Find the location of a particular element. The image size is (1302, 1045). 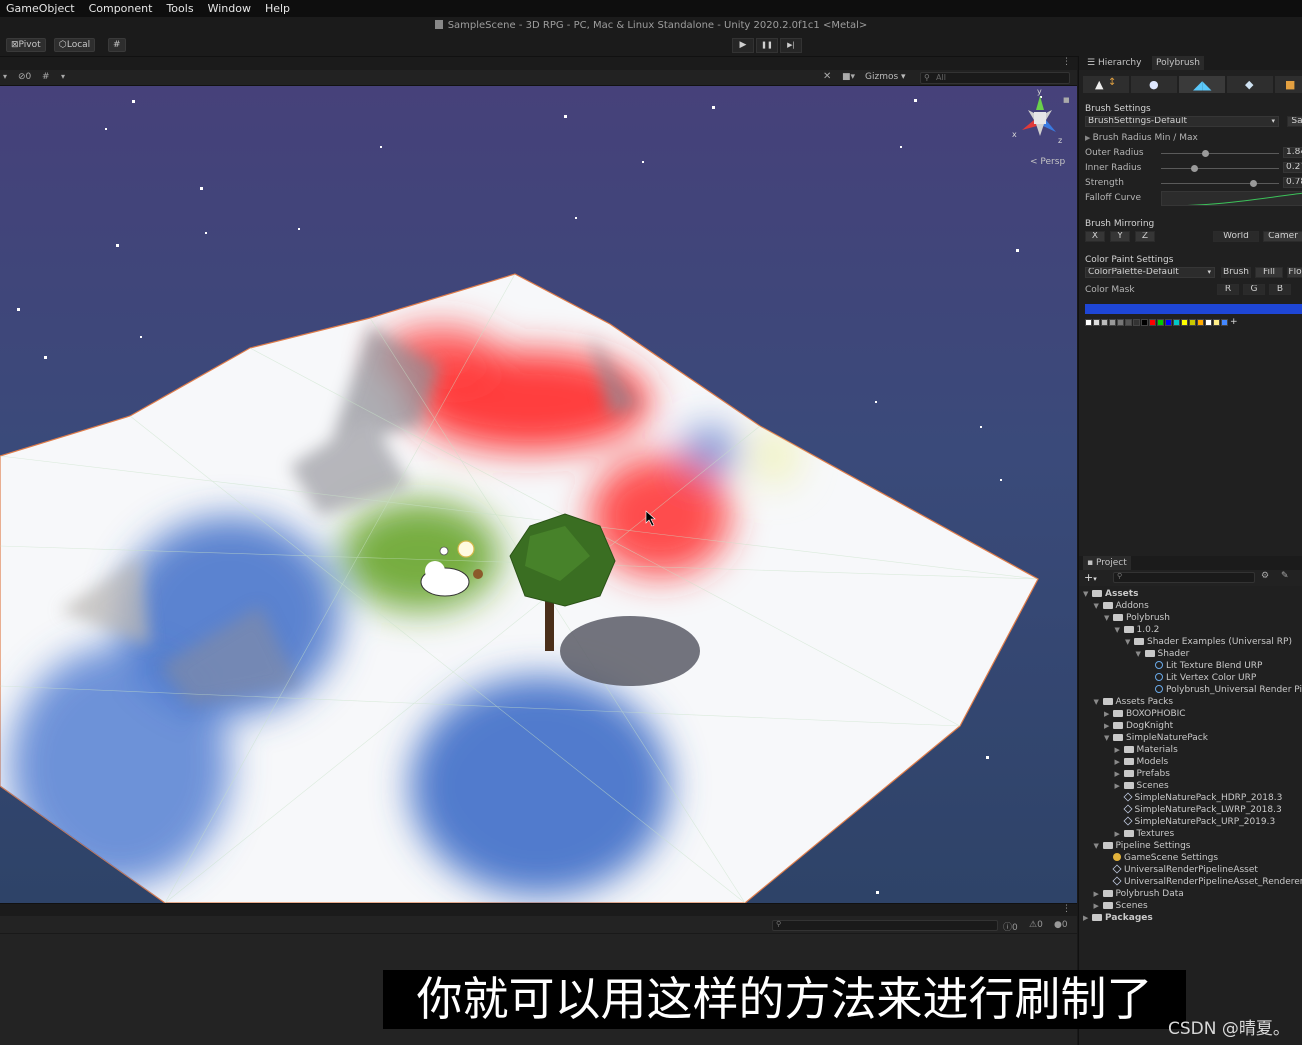

project-tree-item: ▼ 1.0.2 is located at coordinates (1137, 630).